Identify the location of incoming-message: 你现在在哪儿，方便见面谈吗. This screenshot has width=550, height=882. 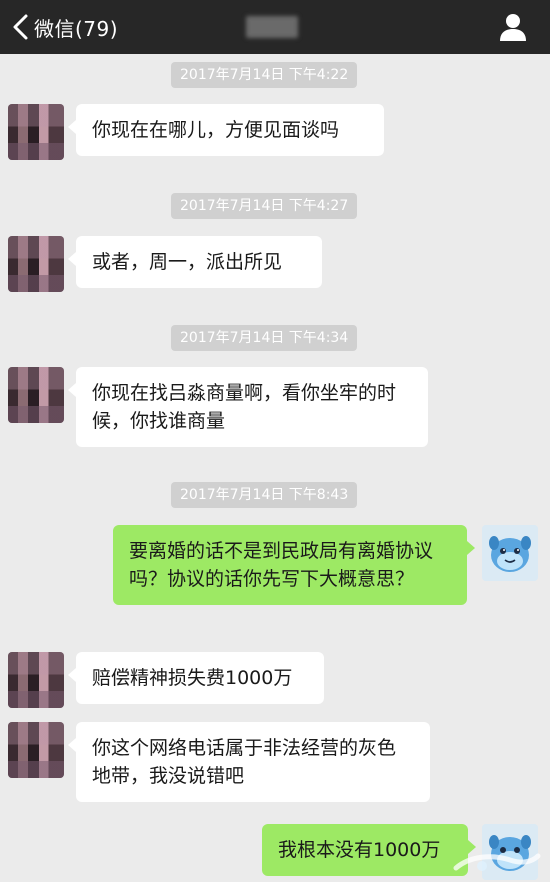
(226, 130).